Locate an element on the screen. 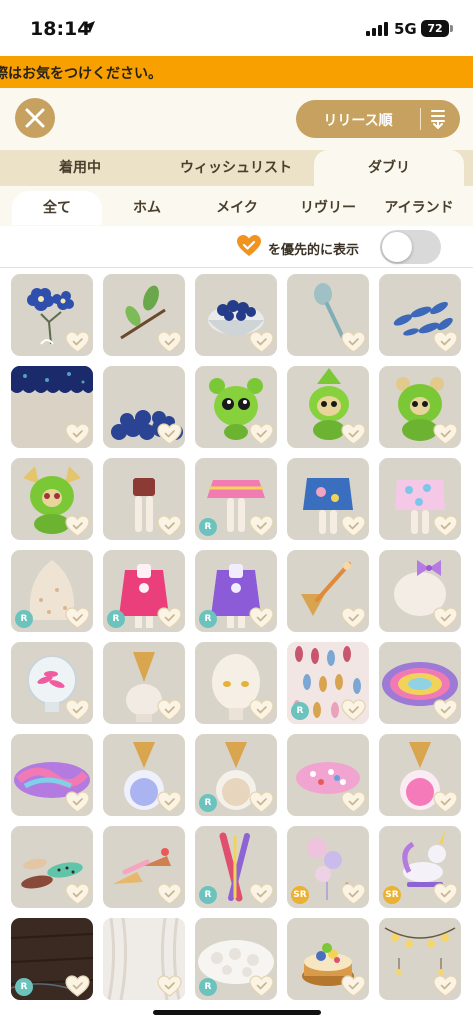  tab-wishlist: ウィッシュリスト is located at coordinates (236, 168).